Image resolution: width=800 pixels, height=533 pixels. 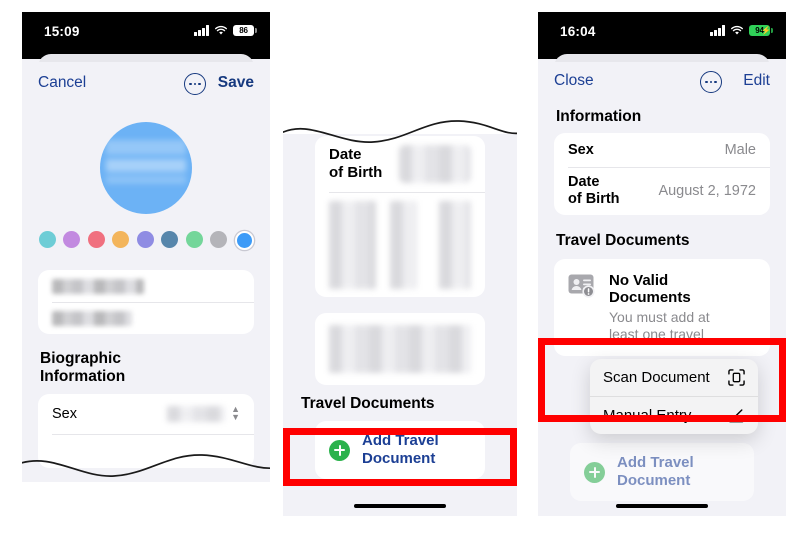 I want to click on manual-entry-label: Manual Entry, so click(x=647, y=415).